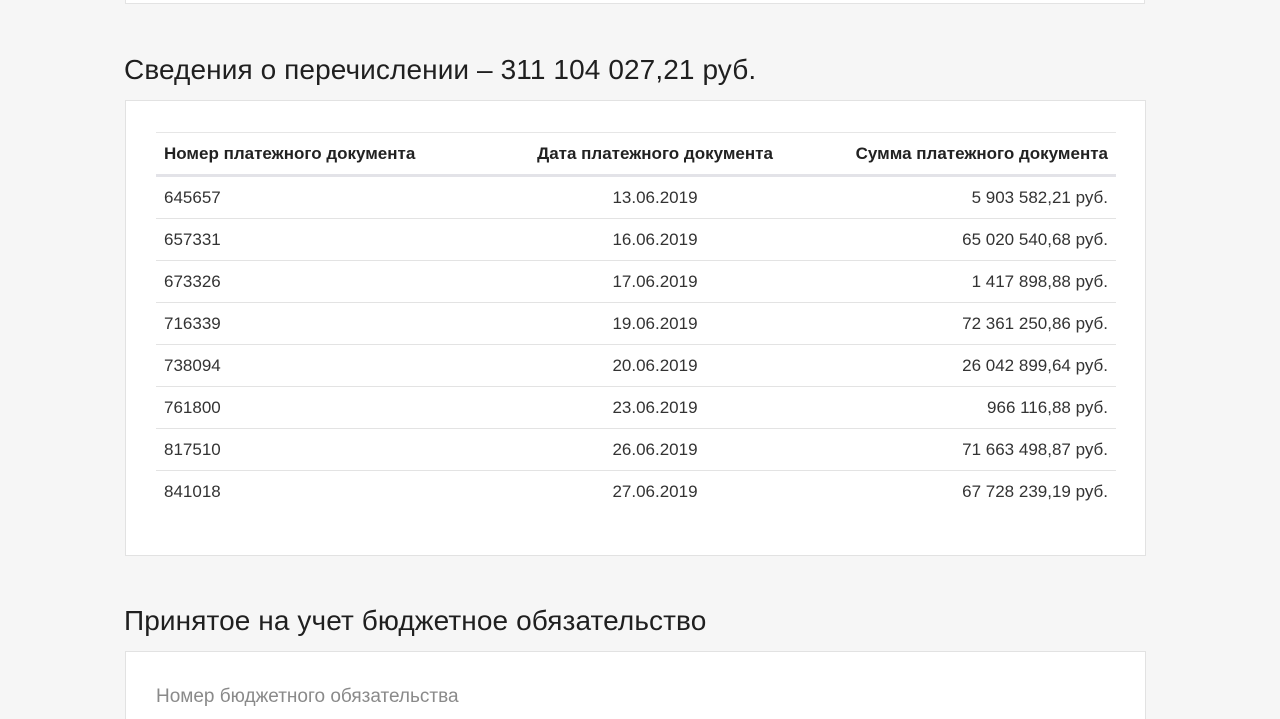 The height and width of the screenshot is (719, 1280). I want to click on payment-number: 761800, so click(319, 407).